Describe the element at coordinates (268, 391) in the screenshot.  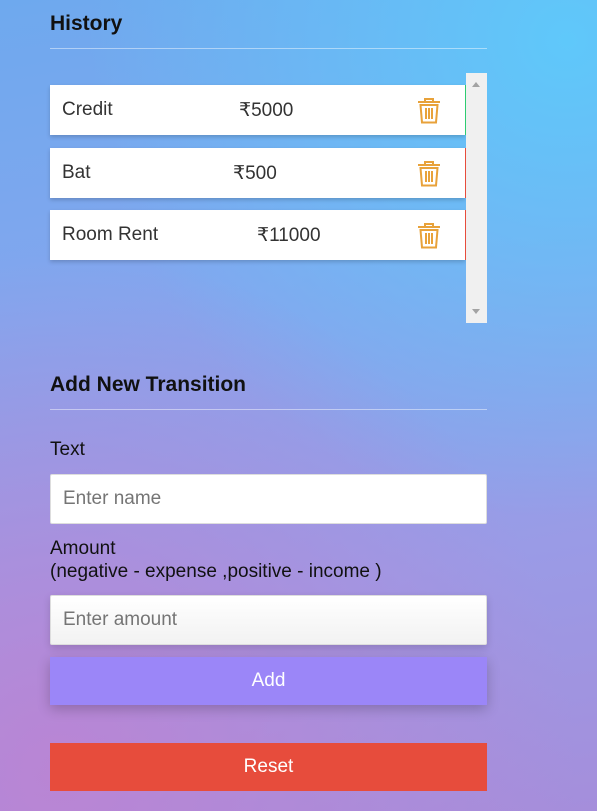
I see `add-transaction-heading: Add New Transition` at that location.